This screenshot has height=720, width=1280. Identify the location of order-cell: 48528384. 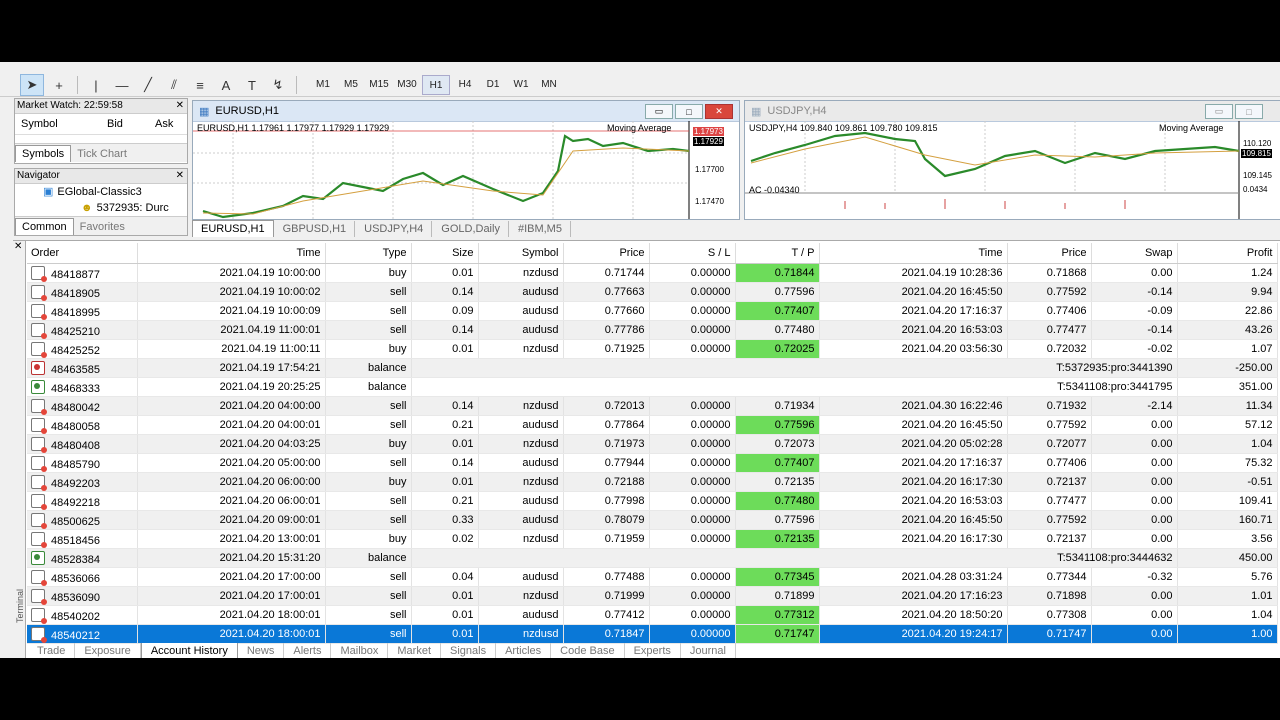
(82, 558).